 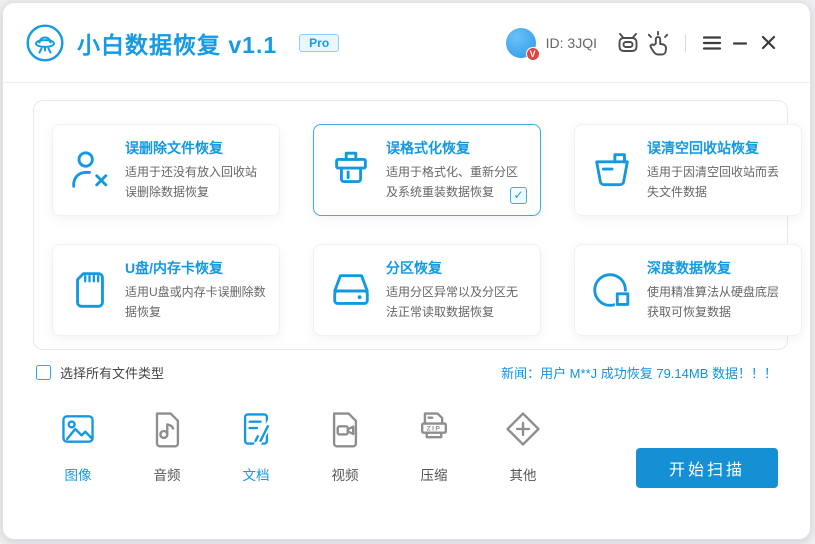 I want to click on user-avatar: V, so click(x=522, y=52).